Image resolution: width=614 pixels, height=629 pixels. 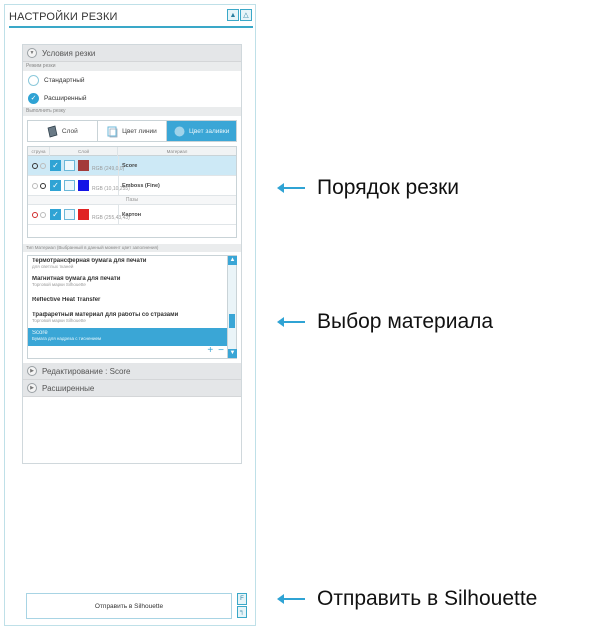 I want to click on layer-cell: ✓ RGB (249,0,0), so click(x=87, y=166).